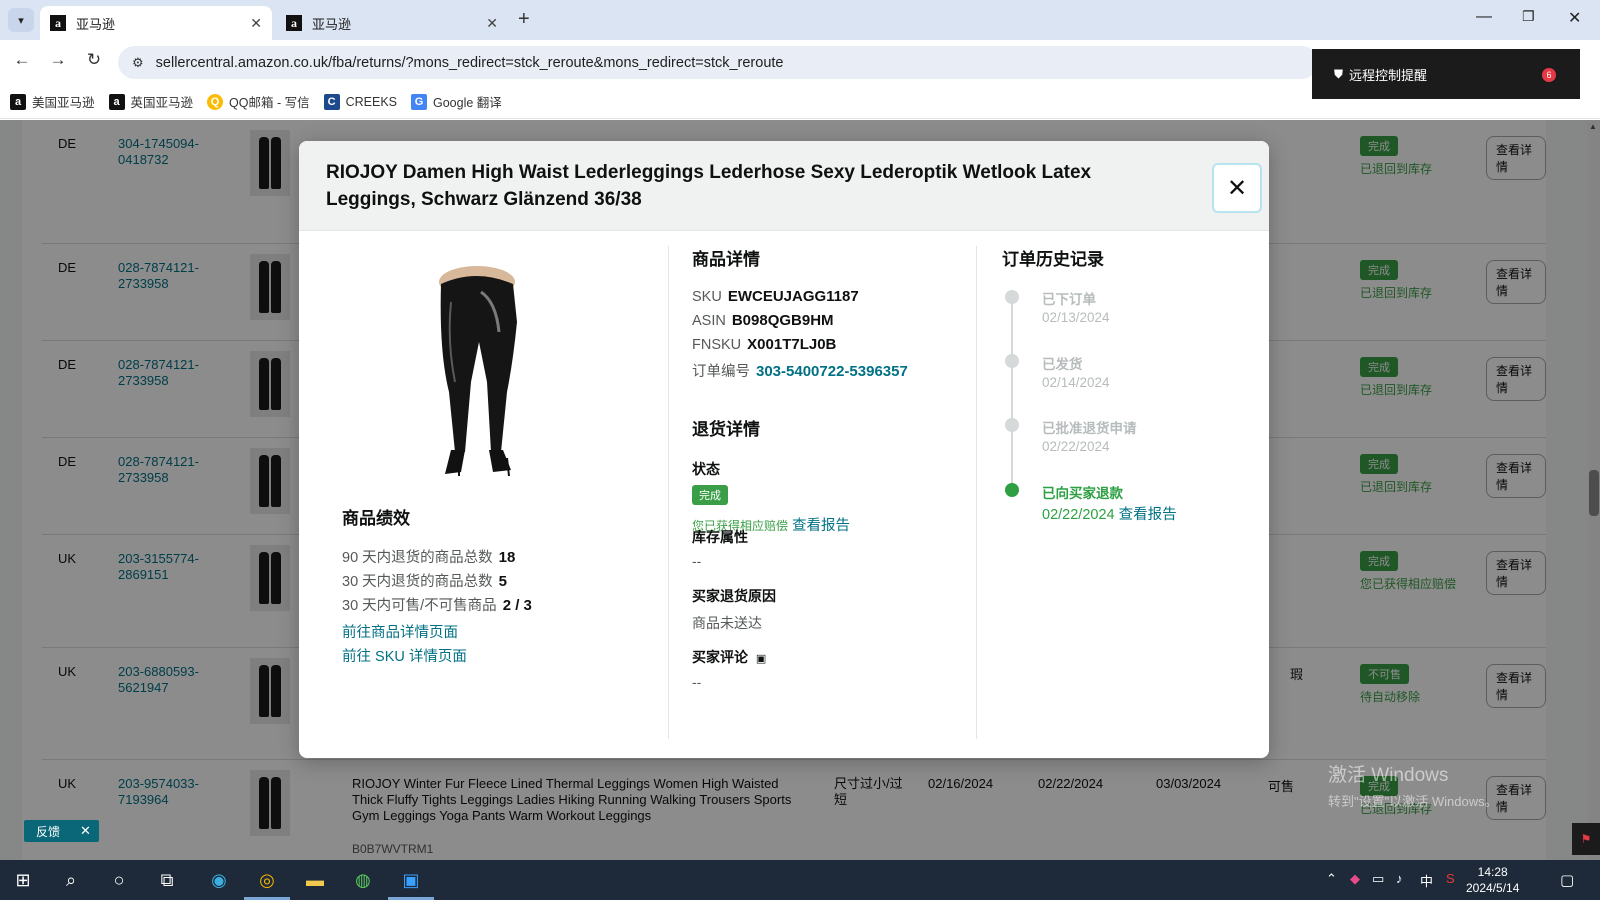  Describe the element at coordinates (315, 880) in the screenshot. I see `file-explorer-icon: ▬` at that location.